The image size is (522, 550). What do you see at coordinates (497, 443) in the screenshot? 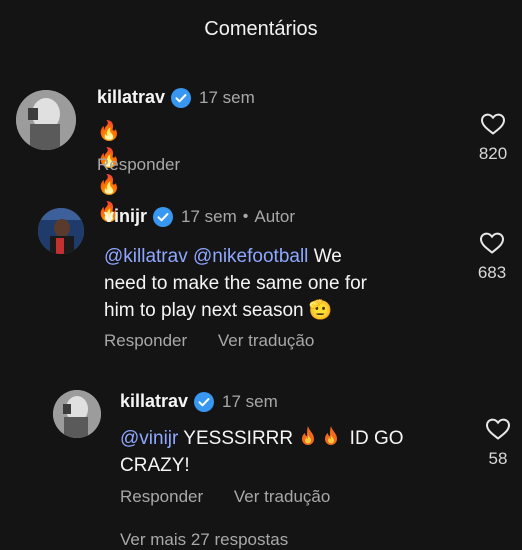
I see `like-group: 58` at bounding box center [497, 443].